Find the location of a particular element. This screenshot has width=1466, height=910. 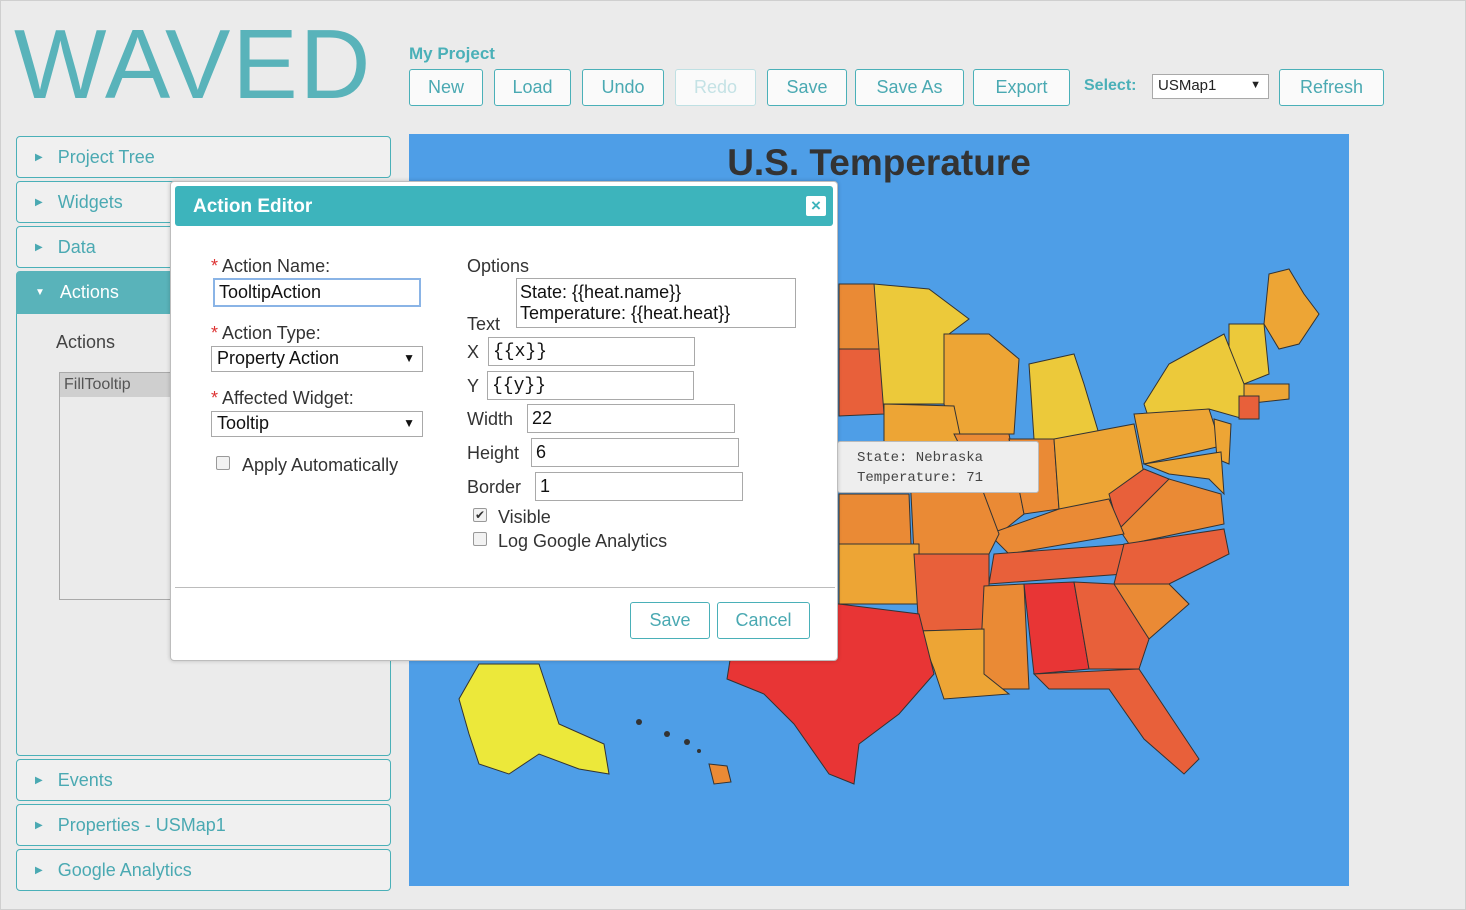

caret-down-icon: ▼ is located at coordinates (40, 292).